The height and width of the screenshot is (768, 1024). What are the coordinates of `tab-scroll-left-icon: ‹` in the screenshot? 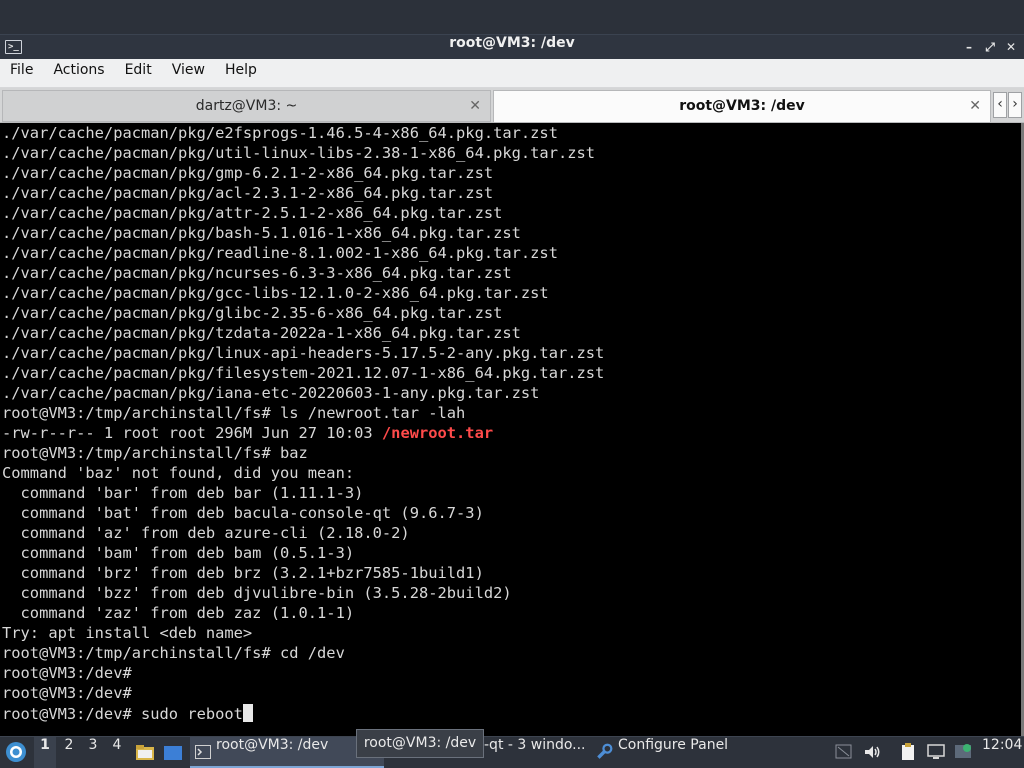 It's located at (1000, 105).